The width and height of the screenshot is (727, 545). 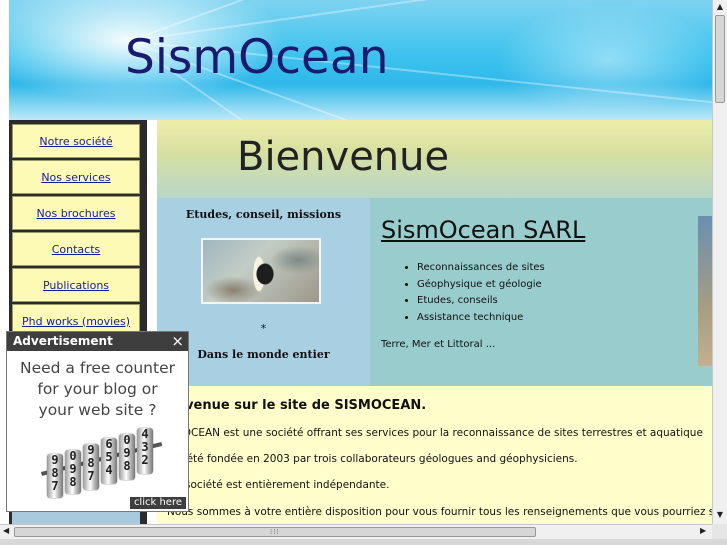 I want to click on list-item: Assistance technique, so click(x=481, y=318).